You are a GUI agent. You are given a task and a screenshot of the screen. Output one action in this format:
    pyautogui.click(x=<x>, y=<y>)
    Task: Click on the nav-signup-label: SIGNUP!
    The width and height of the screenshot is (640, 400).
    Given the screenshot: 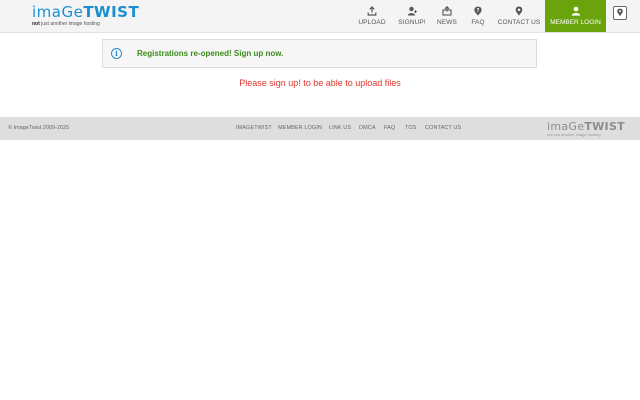 What is the action you would take?
    pyautogui.click(x=412, y=22)
    